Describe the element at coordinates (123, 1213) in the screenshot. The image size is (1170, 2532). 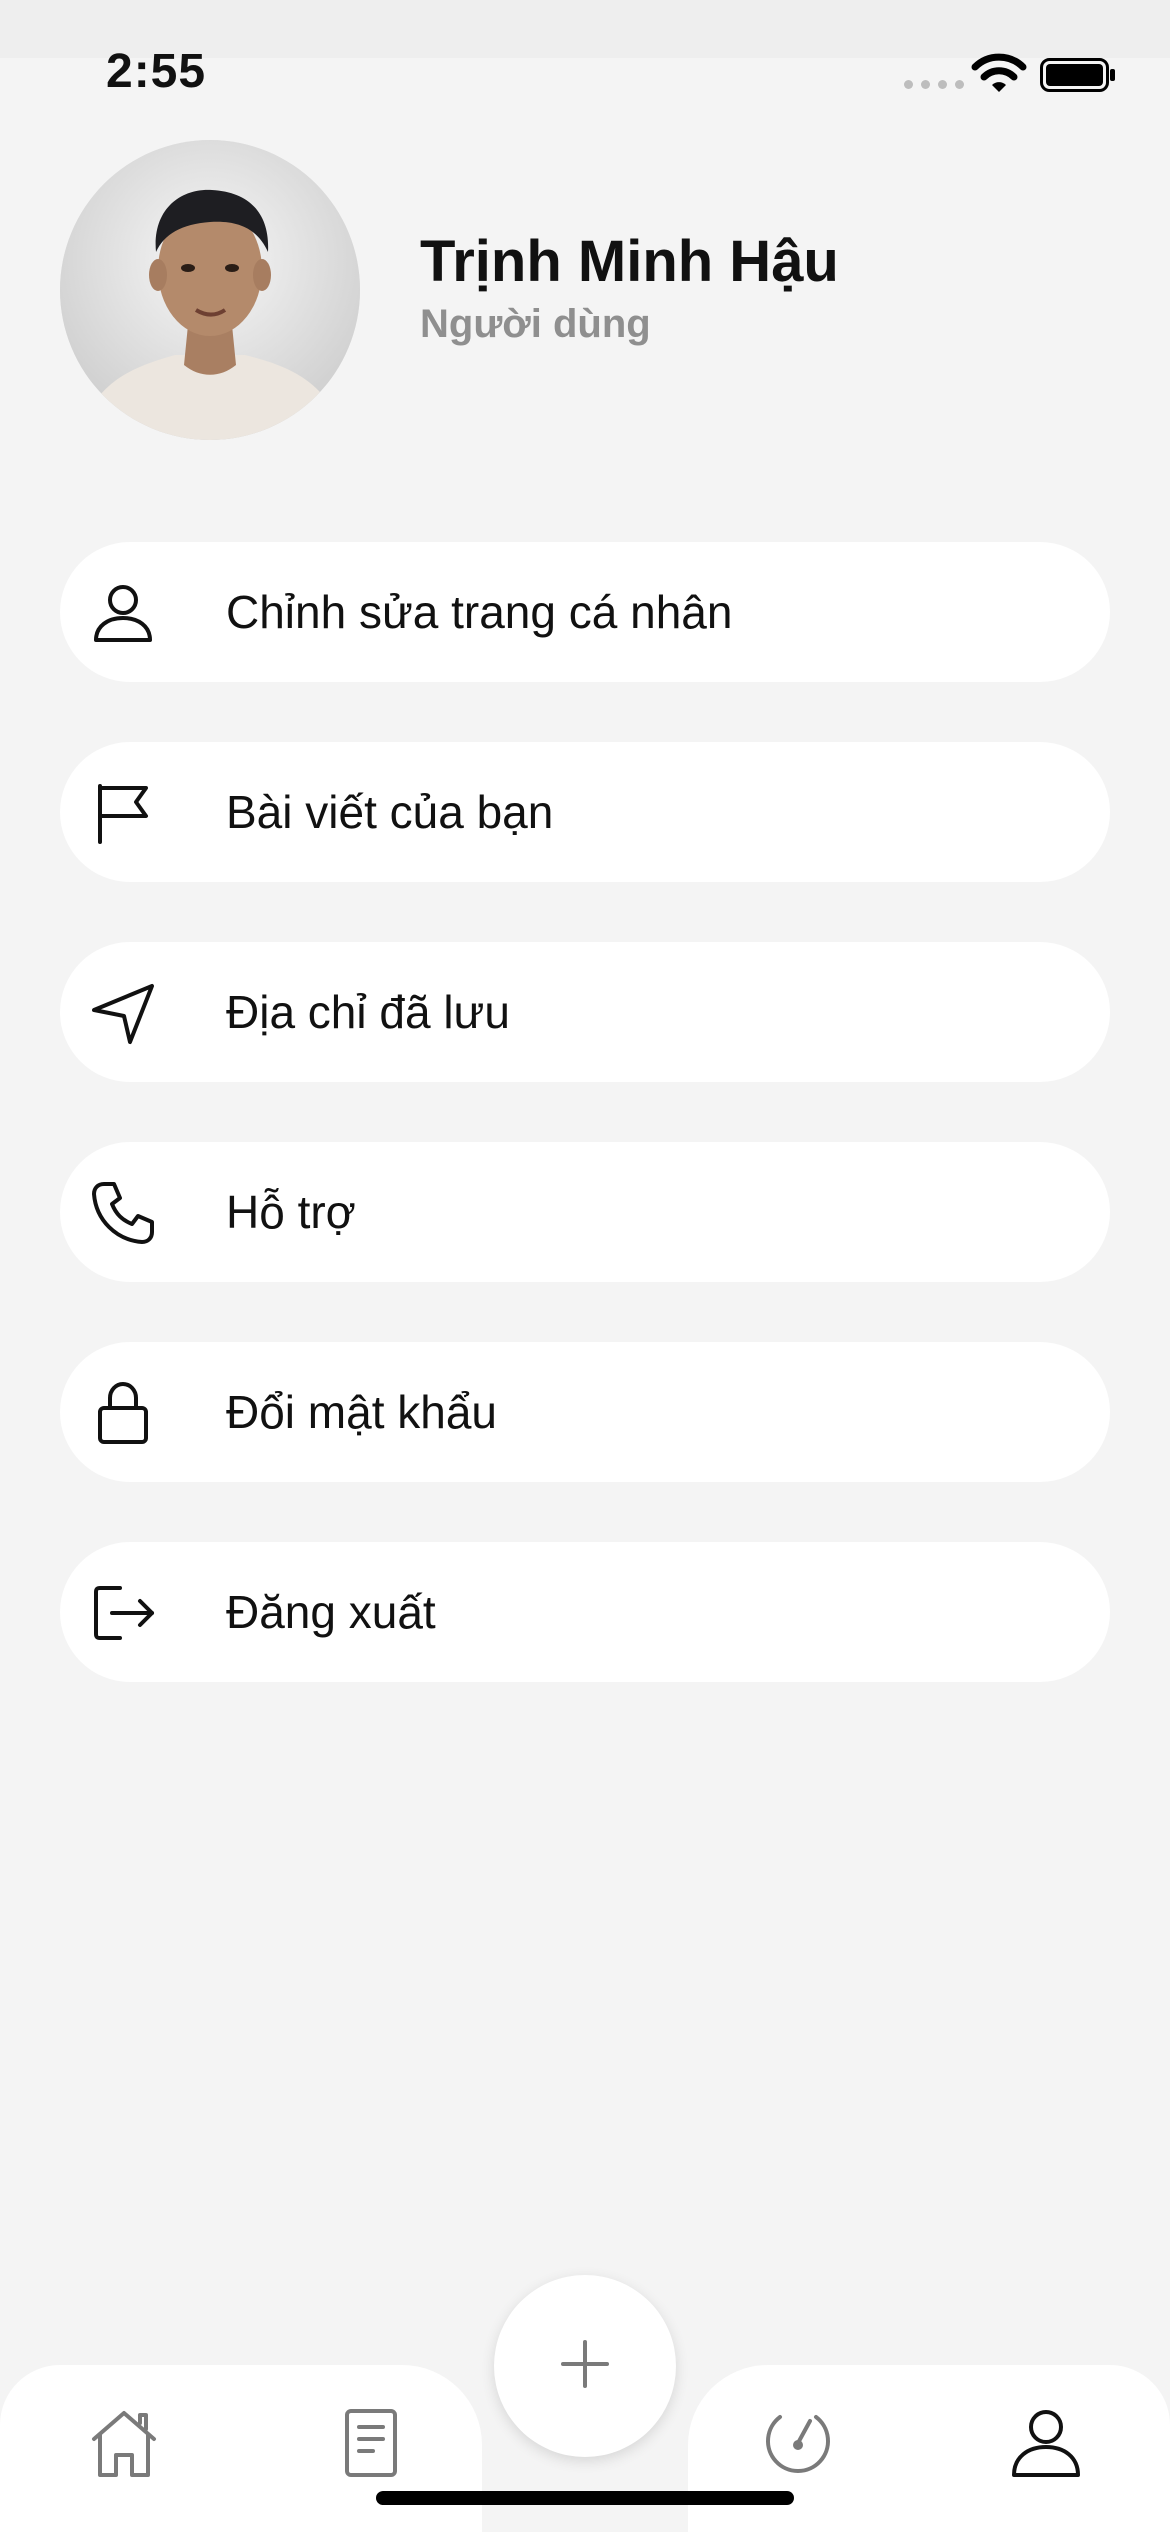
I see `phone-icon` at that location.